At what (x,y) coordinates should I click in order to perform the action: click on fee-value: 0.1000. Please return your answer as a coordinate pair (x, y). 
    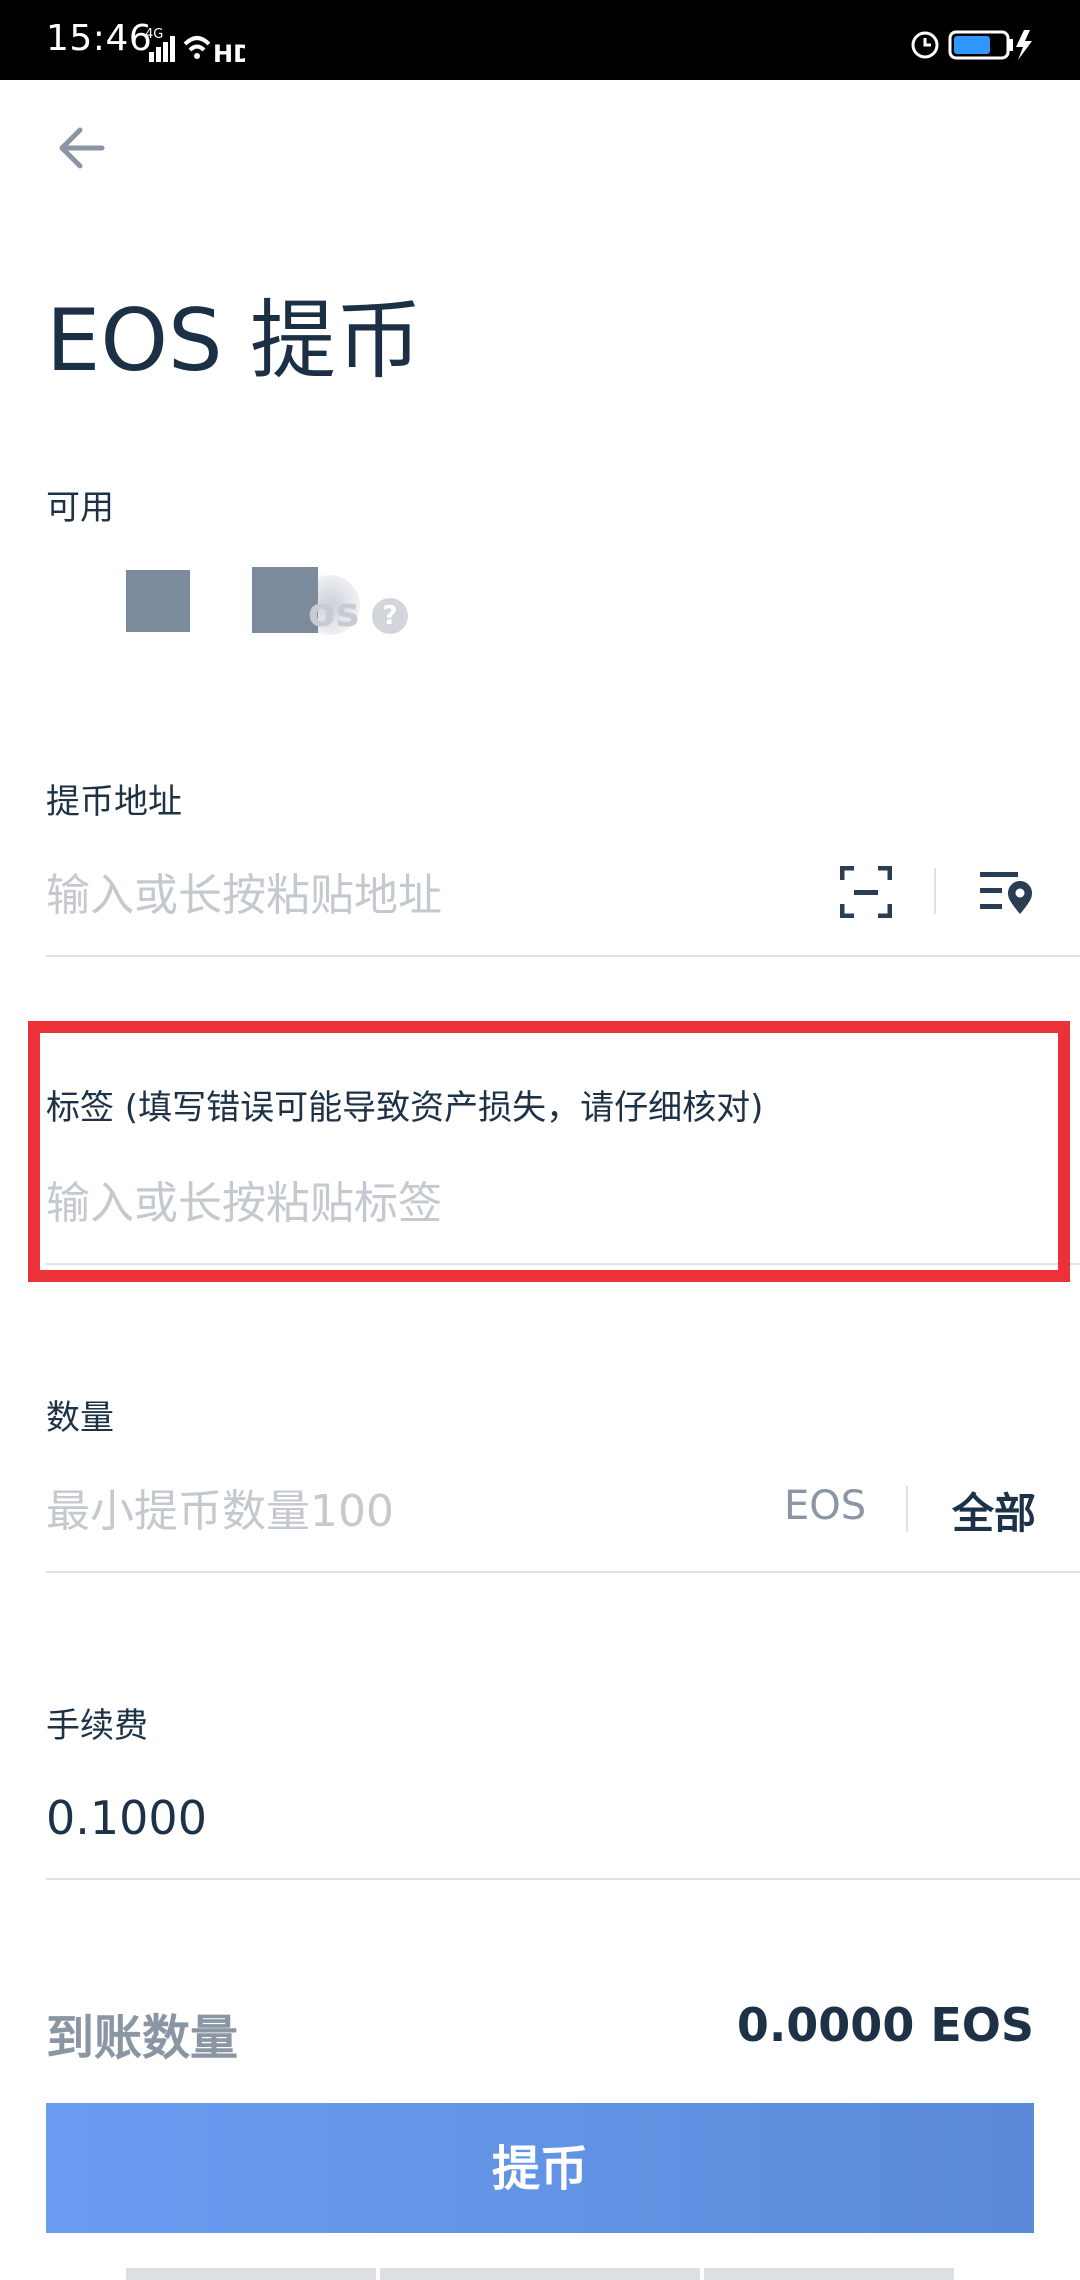
    Looking at the image, I should click on (126, 1818).